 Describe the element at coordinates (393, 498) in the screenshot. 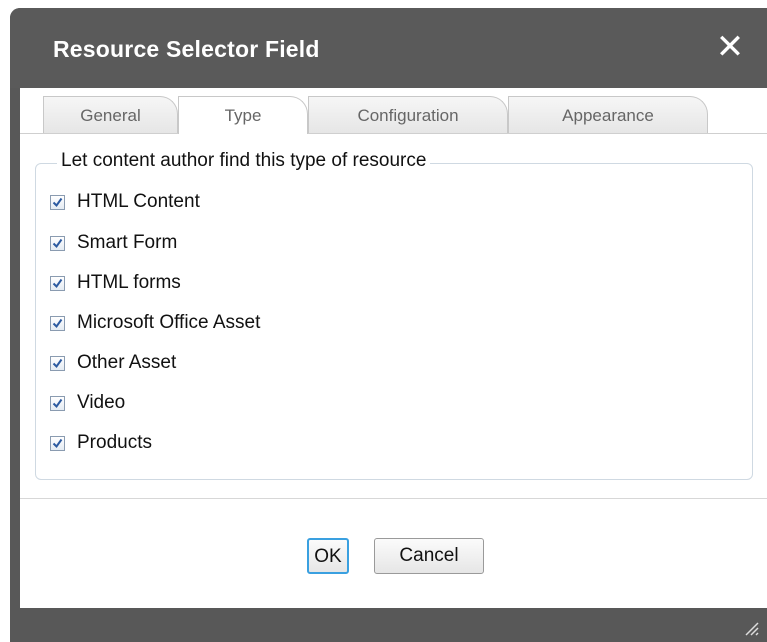

I see `footer-divider` at that location.